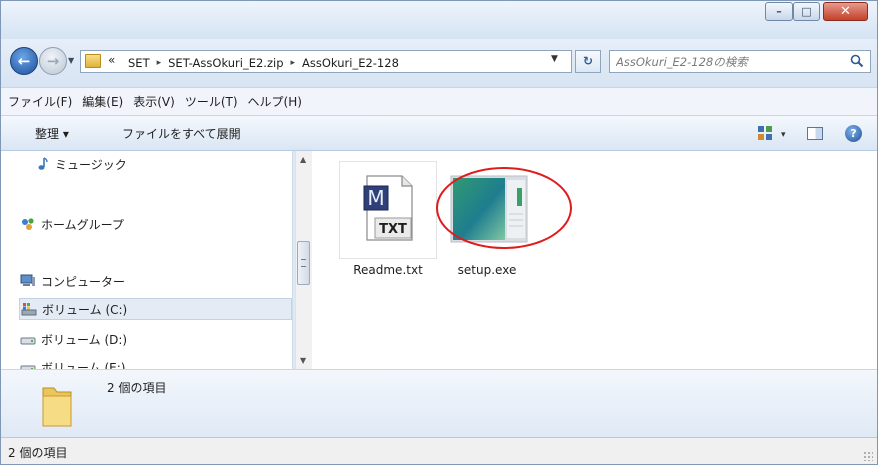 The width and height of the screenshot is (878, 465). What do you see at coordinates (52, 133) in the screenshot?
I see `organize-button: 整理 ▾` at bounding box center [52, 133].